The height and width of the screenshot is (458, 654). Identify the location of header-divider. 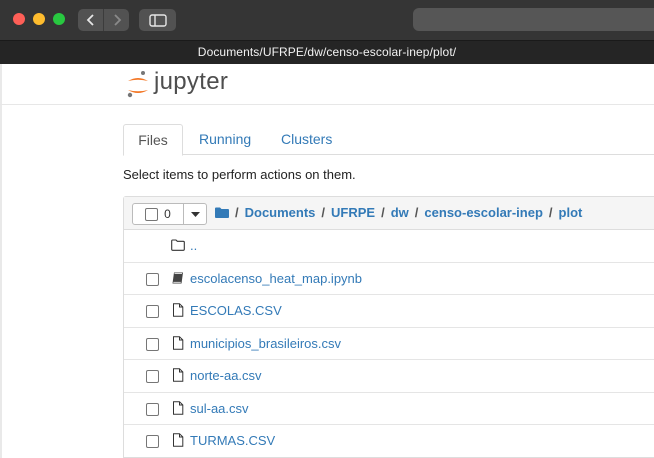
(327, 104).